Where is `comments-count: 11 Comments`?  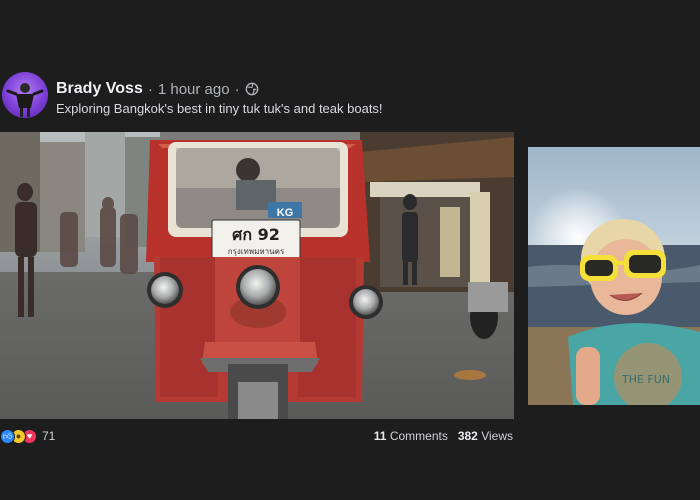 comments-count: 11 Comments is located at coordinates (411, 436).